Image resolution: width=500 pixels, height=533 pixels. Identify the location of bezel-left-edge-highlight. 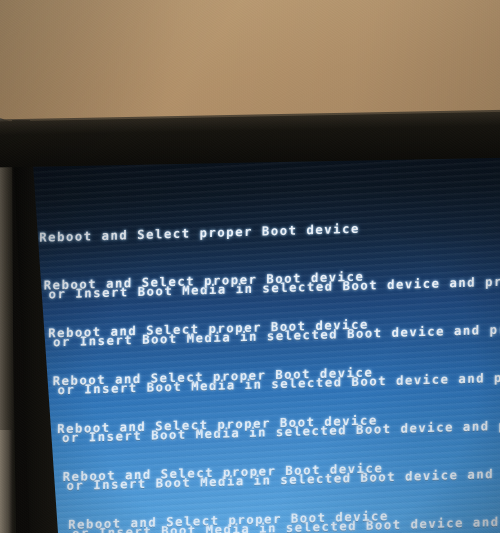
(6, 481).